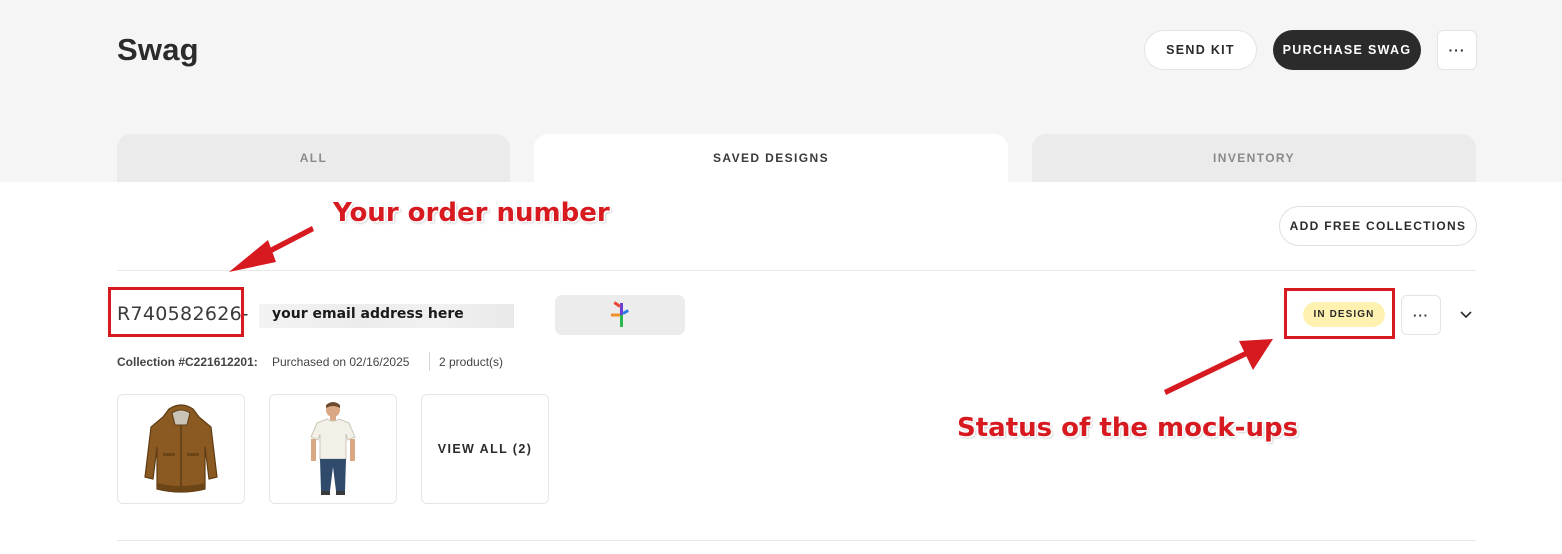 Image resolution: width=1562 pixels, height=554 pixels. Describe the element at coordinates (1128, 428) in the screenshot. I see `annotation-status: Status of the mock-ups` at that location.